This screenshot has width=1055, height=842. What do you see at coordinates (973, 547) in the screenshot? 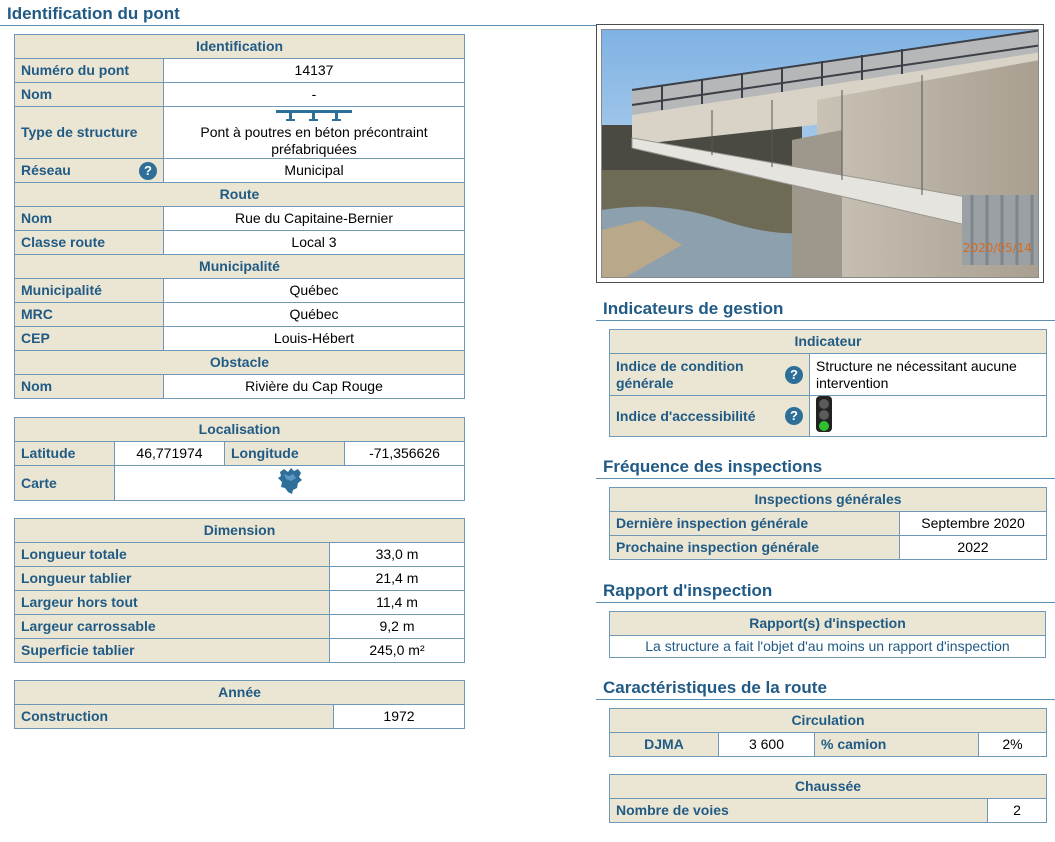
I see `prochaine-inspection-value: 2022` at bounding box center [973, 547].